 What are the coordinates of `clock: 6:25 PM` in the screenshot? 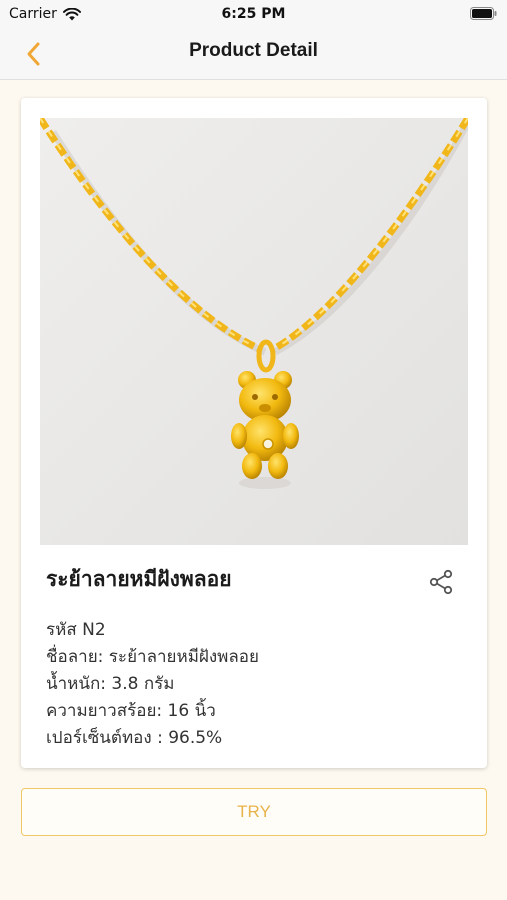 It's located at (253, 14).